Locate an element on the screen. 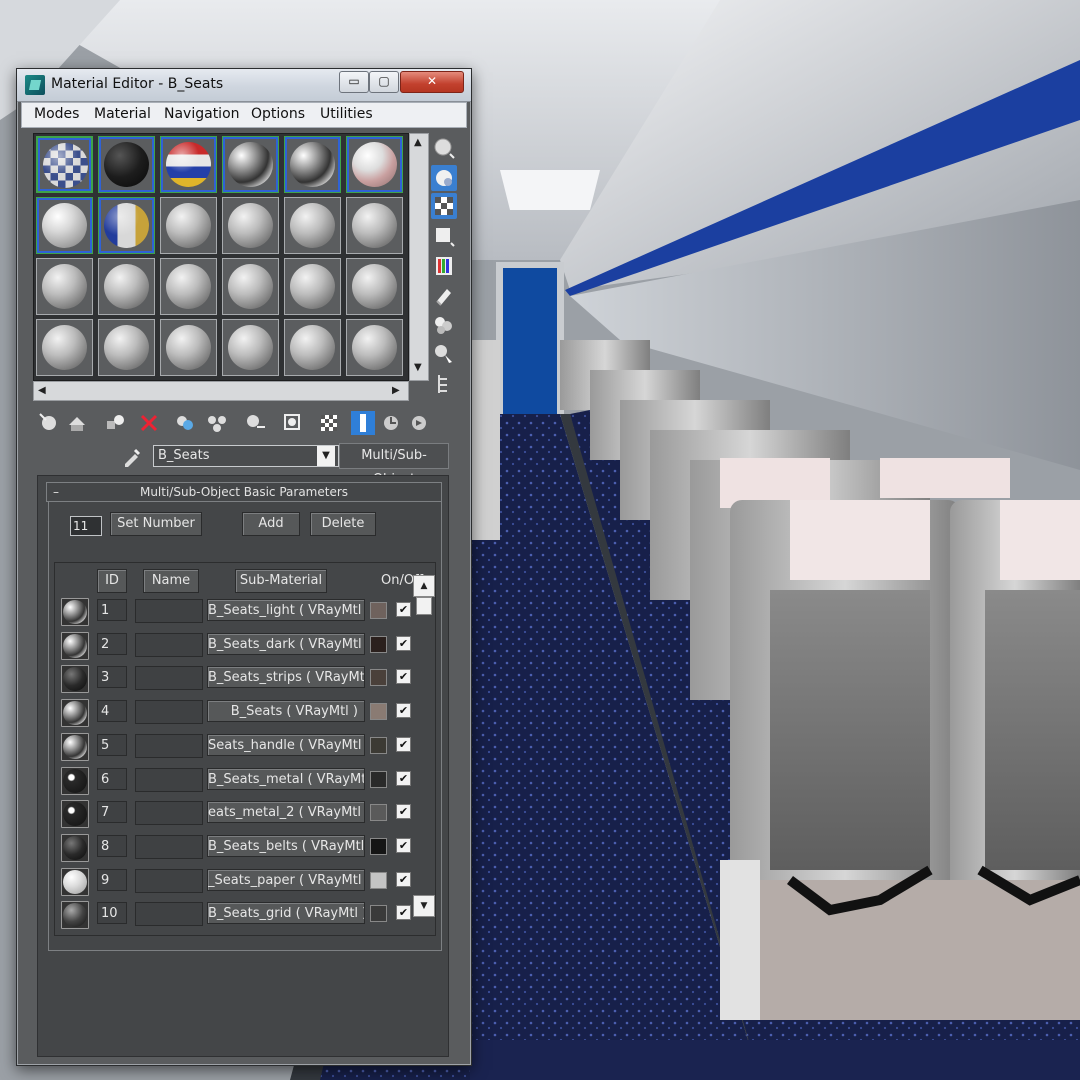 This screenshot has height=1080, width=1080. table-row: 3 B_Seats_strips ( VRayMtl ) ✔ is located at coordinates (235, 678).